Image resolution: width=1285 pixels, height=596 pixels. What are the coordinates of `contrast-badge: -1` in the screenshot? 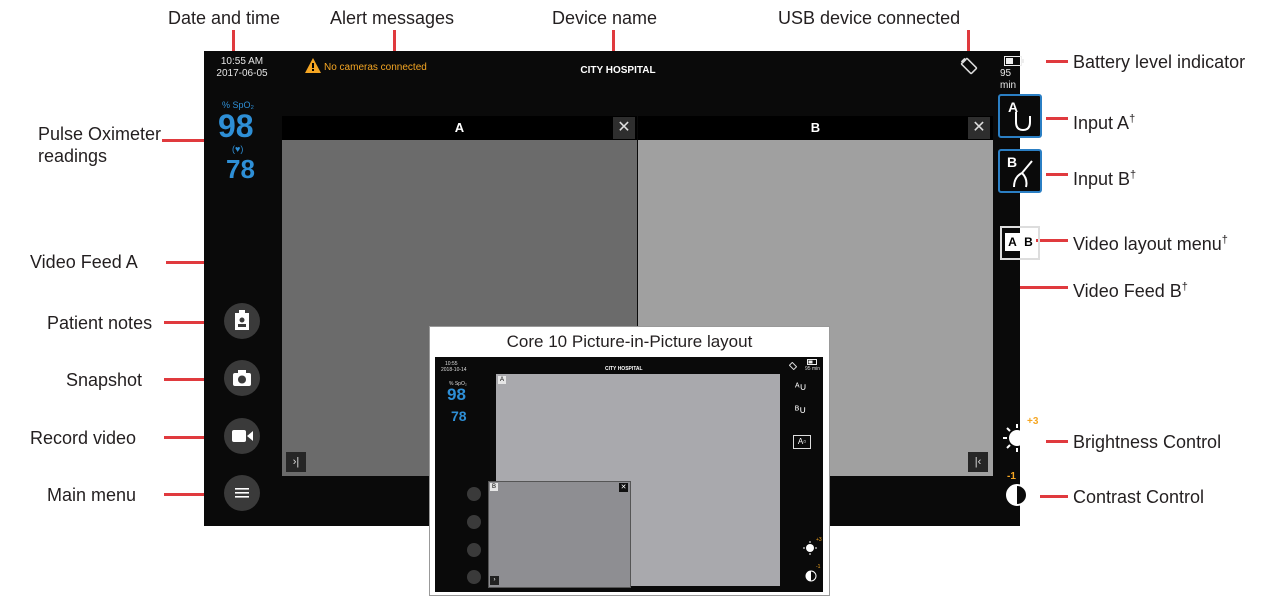 It's located at (1011, 476).